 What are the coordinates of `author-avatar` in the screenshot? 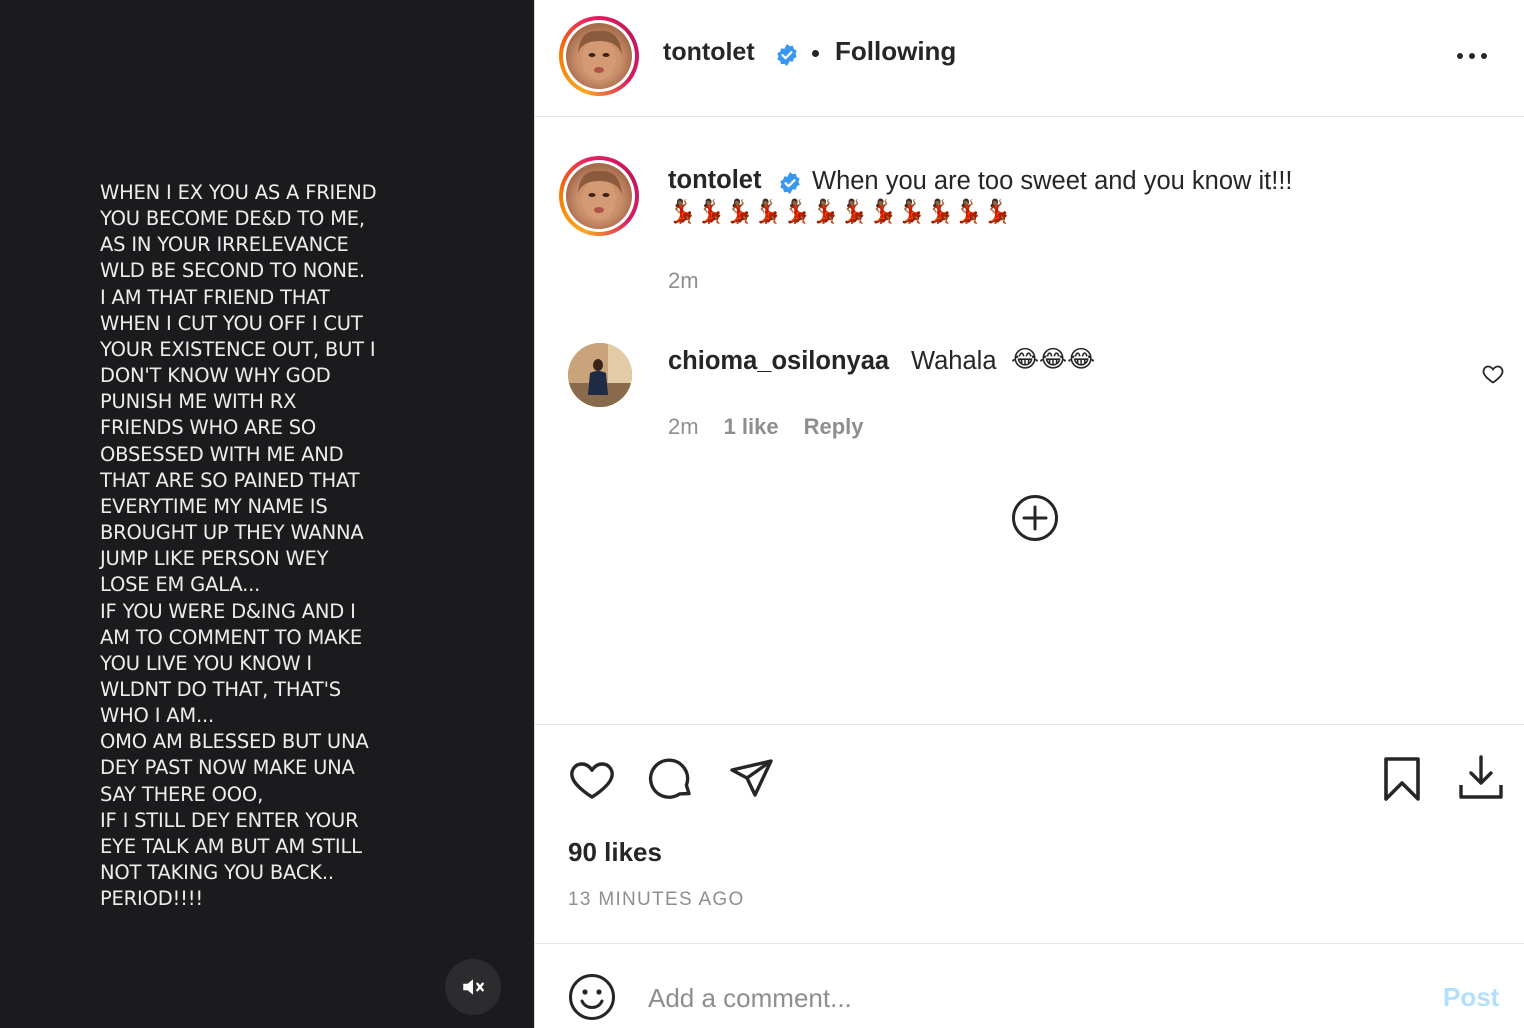 It's located at (599, 56).